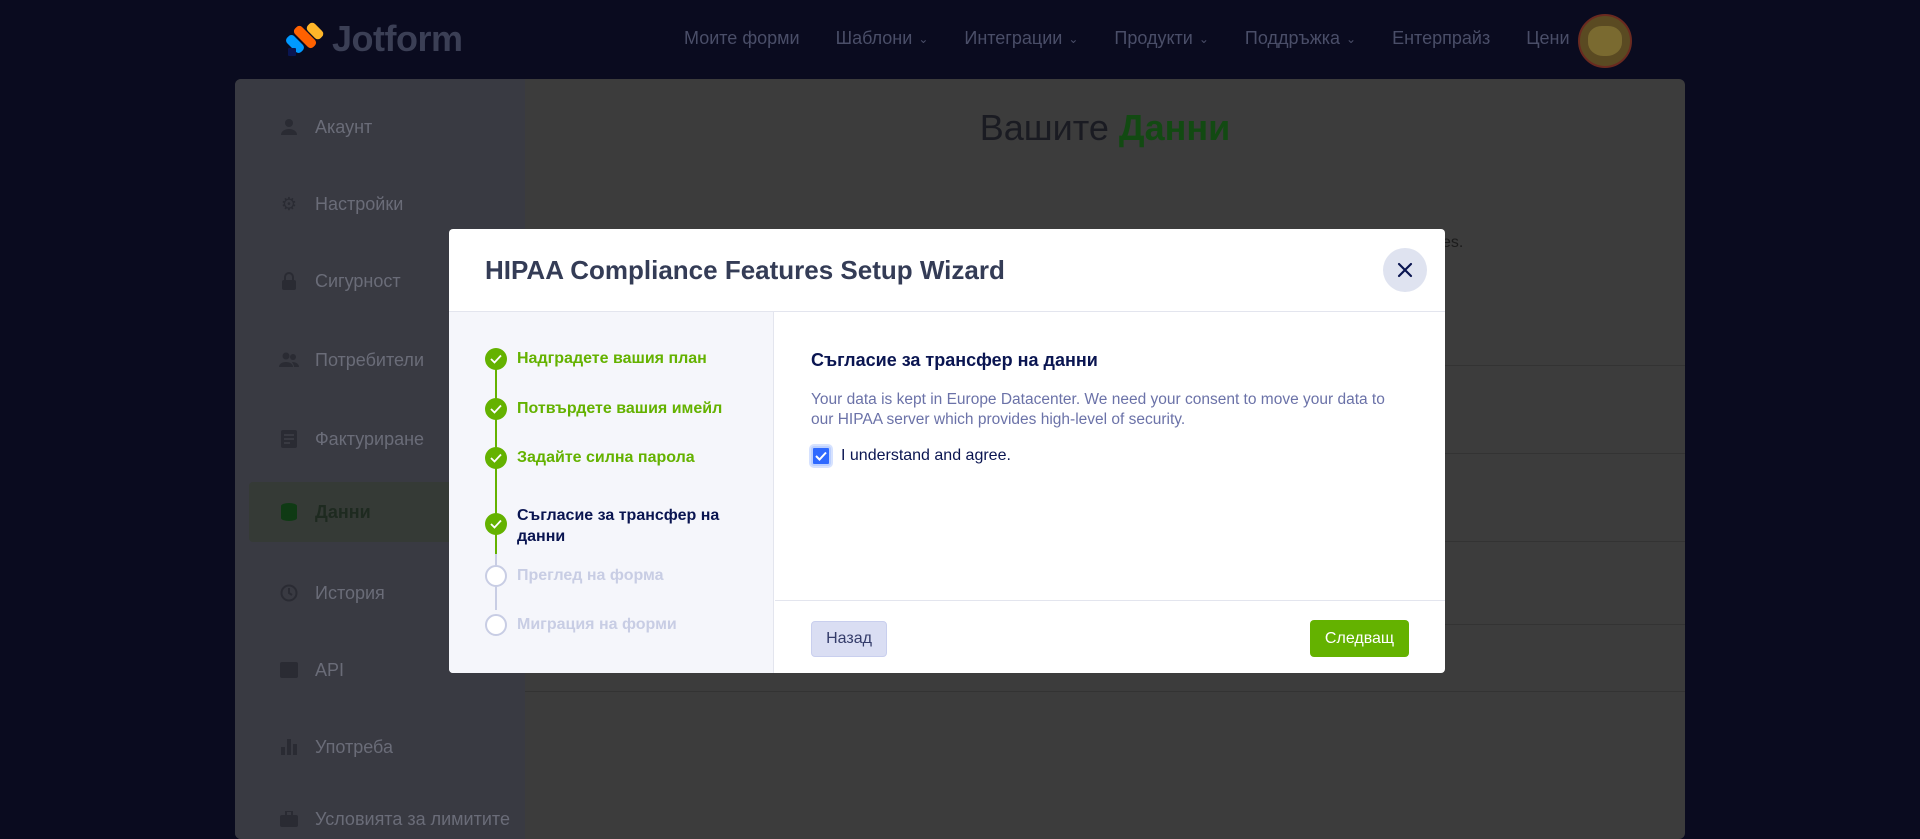 This screenshot has height=839, width=1920. I want to click on modal-header: HIPAA Compliance Features Setup Wizard, so click(947, 270).